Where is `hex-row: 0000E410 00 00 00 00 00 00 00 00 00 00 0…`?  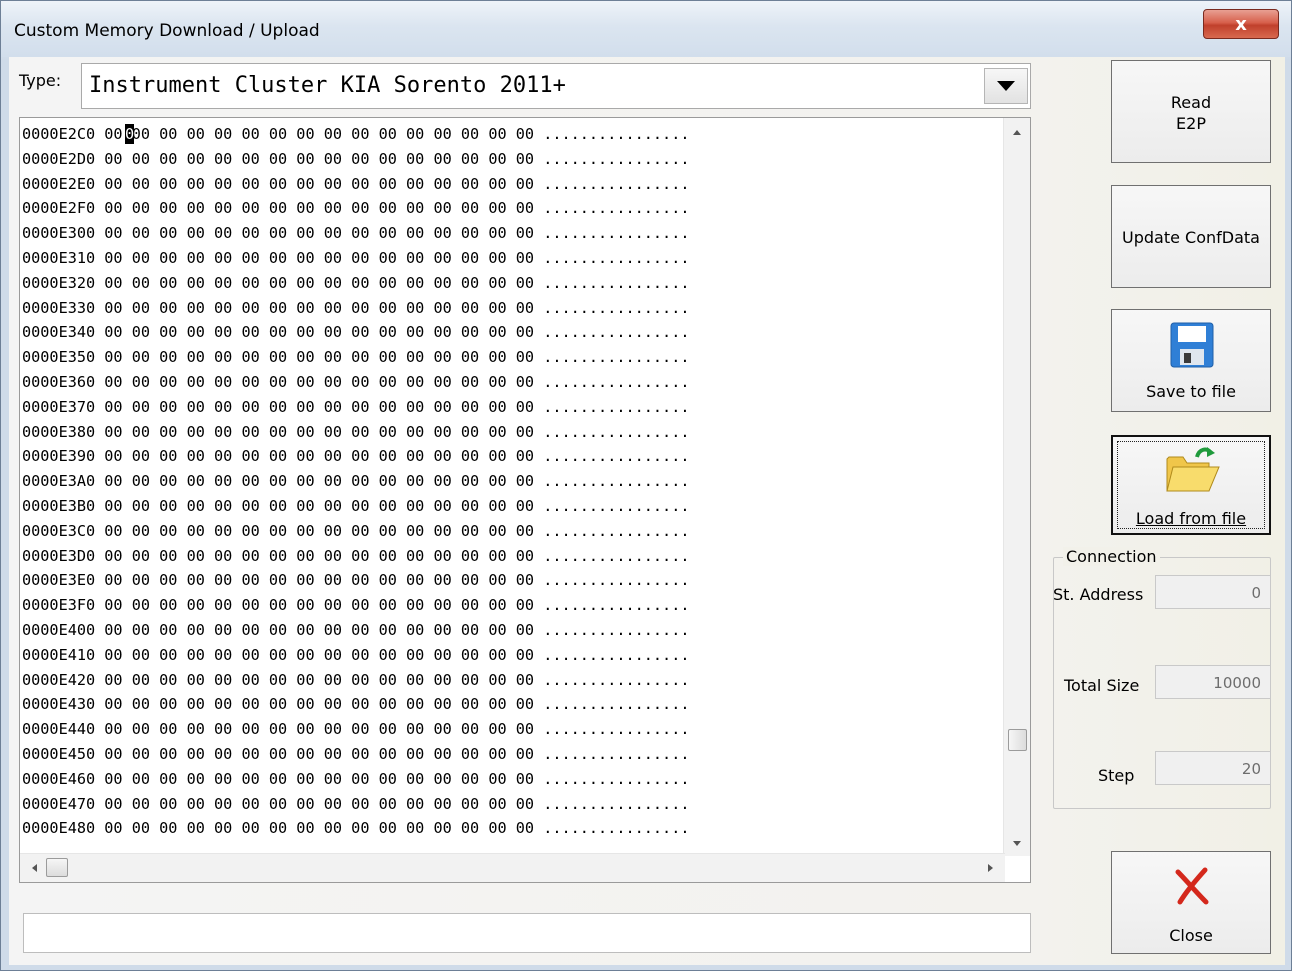 hex-row: 0000E410 00 00 00 00 00 00 00 00 00 00 0… is located at coordinates (356, 654).